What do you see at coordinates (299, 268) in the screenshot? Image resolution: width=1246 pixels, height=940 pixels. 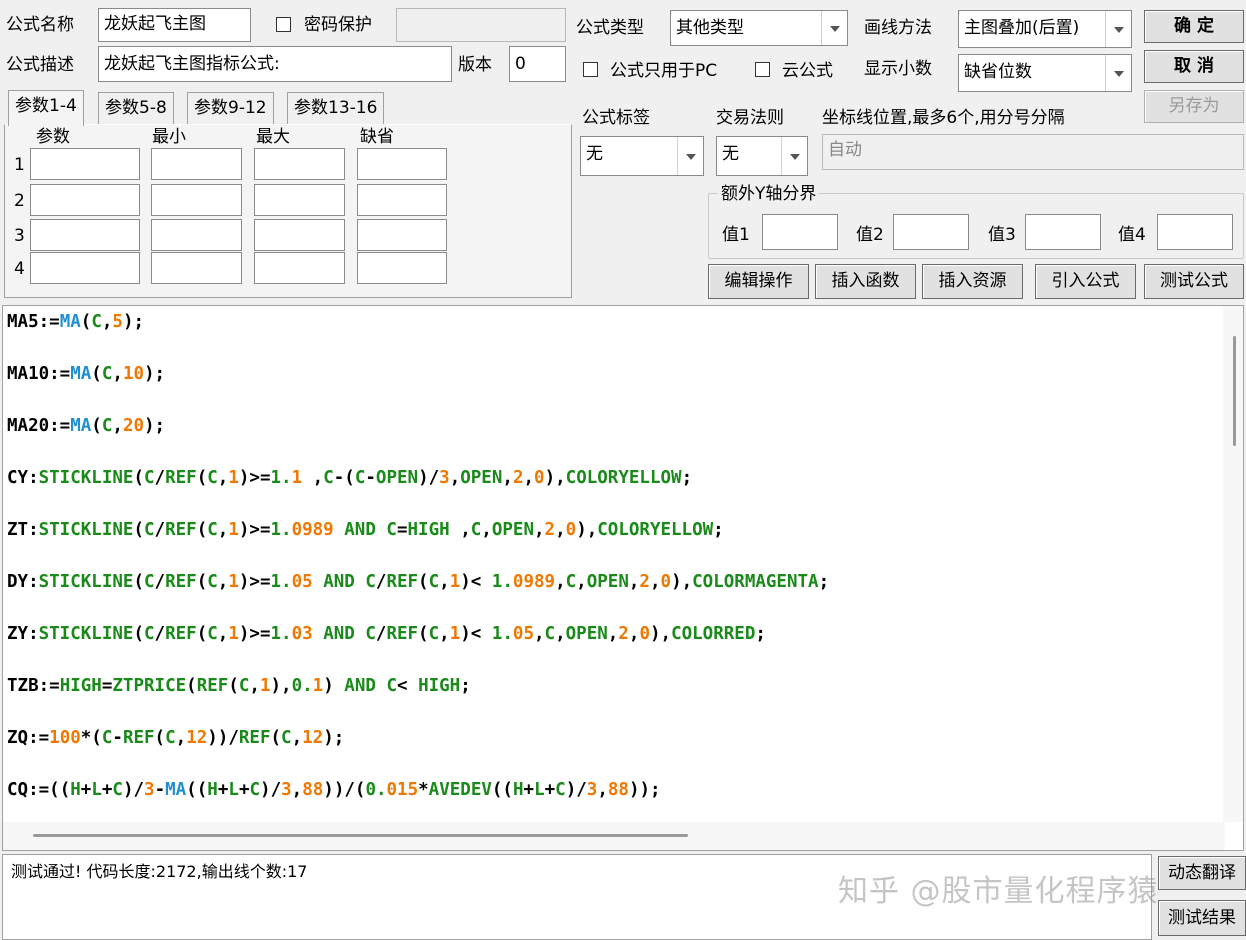 I see `param-4-max` at bounding box center [299, 268].